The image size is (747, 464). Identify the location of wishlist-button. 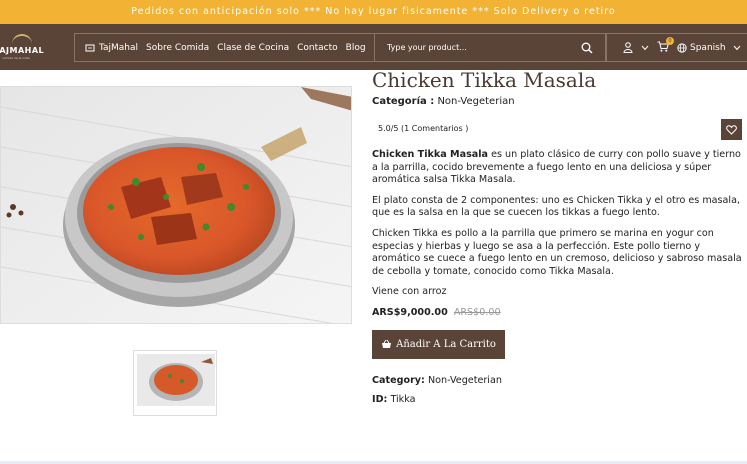
(731, 129).